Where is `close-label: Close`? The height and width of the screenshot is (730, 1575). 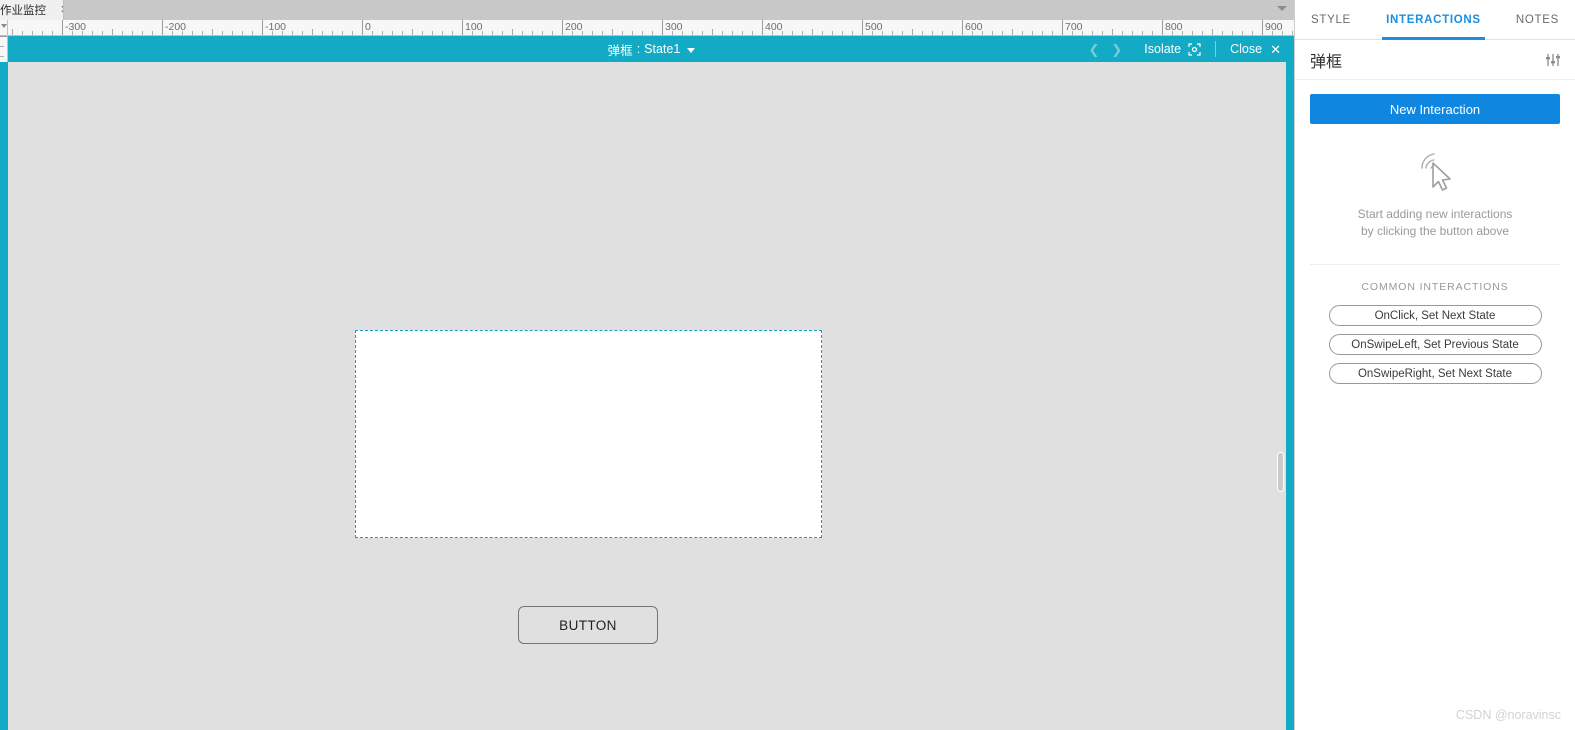 close-label: Close is located at coordinates (1246, 49).